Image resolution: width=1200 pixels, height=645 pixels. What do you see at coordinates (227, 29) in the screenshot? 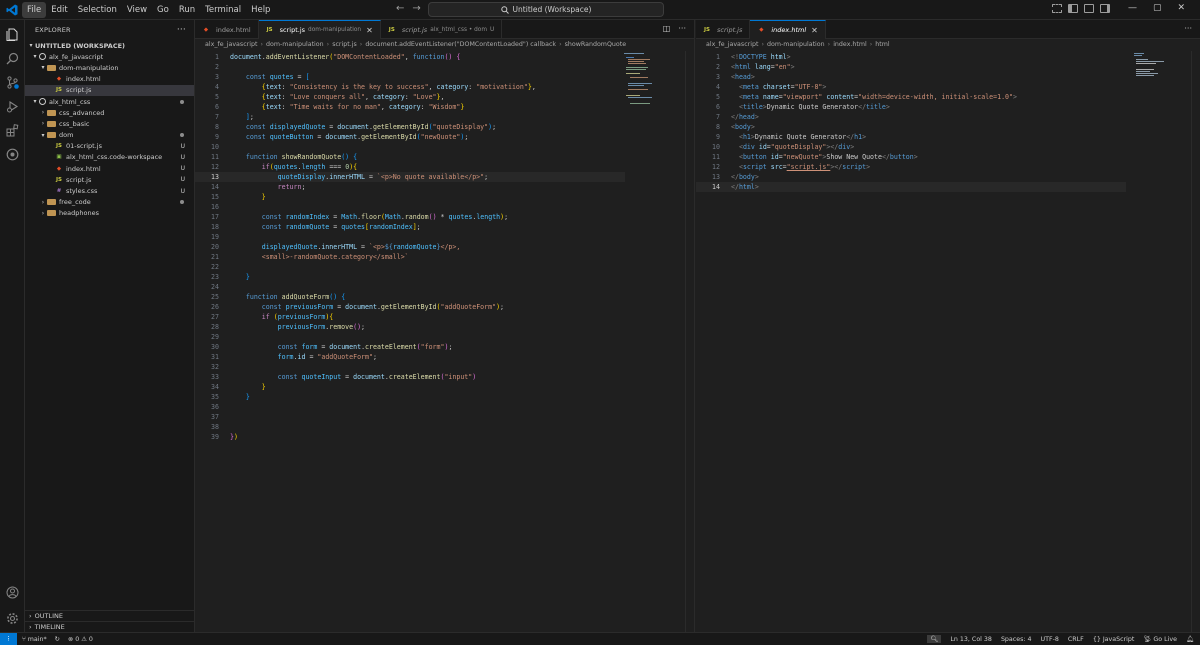
I see `tab-index-html: ◆ index.html` at bounding box center [227, 29].